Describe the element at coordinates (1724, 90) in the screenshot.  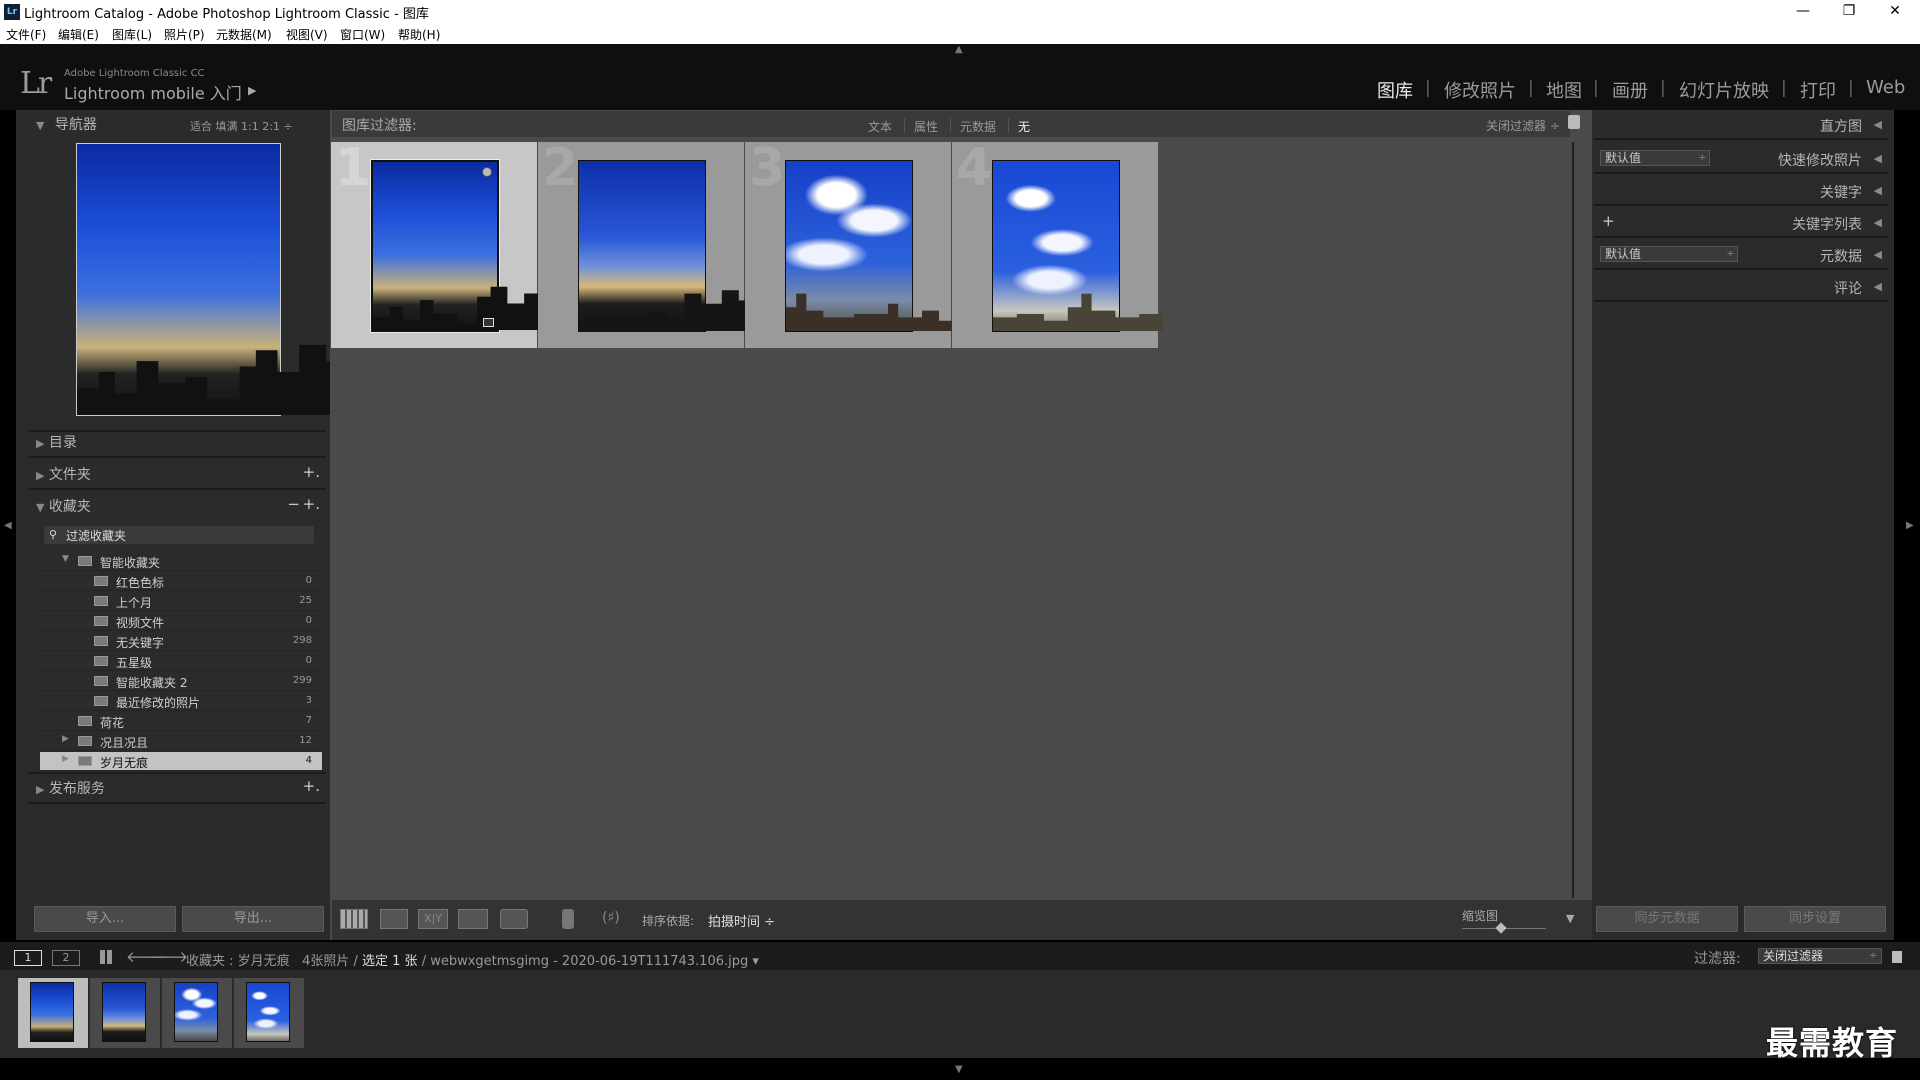
I see `module-slideshow: 幻灯片放映` at that location.